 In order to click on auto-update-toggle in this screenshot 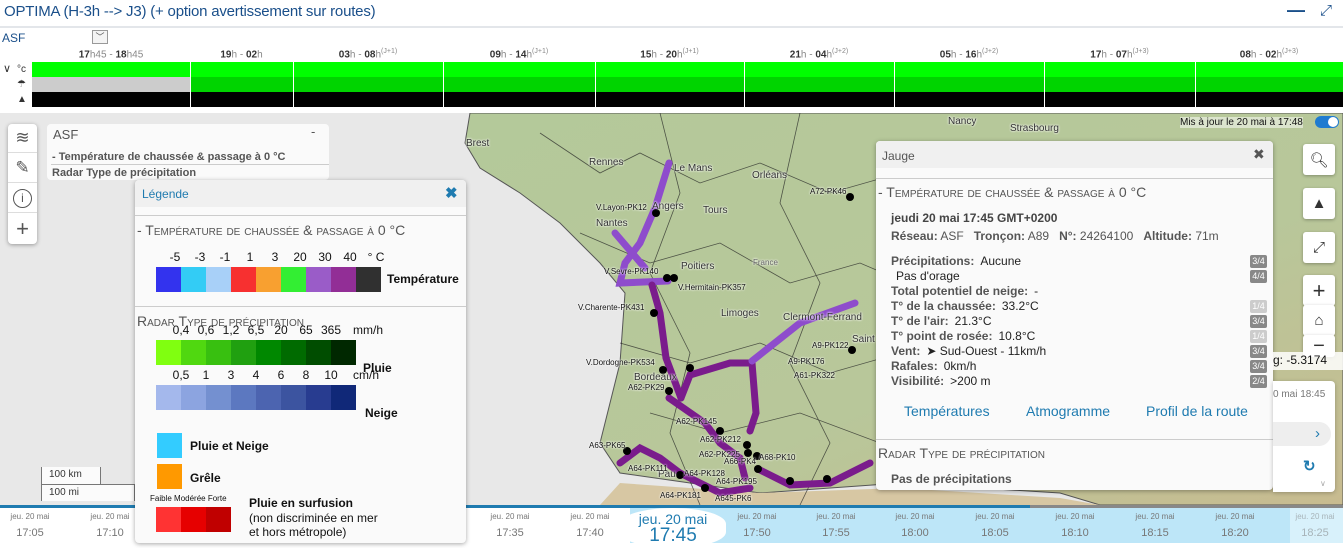, I will do `click(1327, 122)`.